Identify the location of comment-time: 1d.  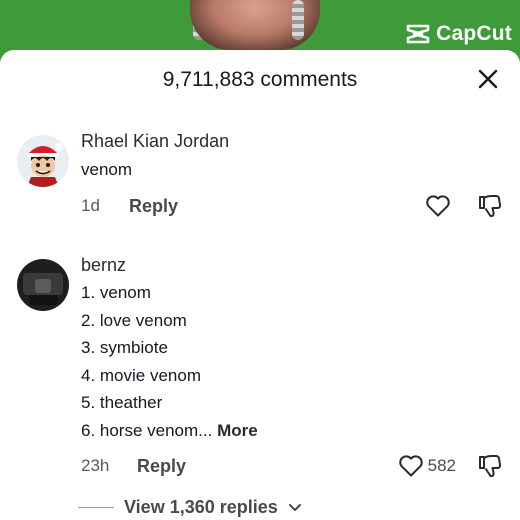
(90, 205).